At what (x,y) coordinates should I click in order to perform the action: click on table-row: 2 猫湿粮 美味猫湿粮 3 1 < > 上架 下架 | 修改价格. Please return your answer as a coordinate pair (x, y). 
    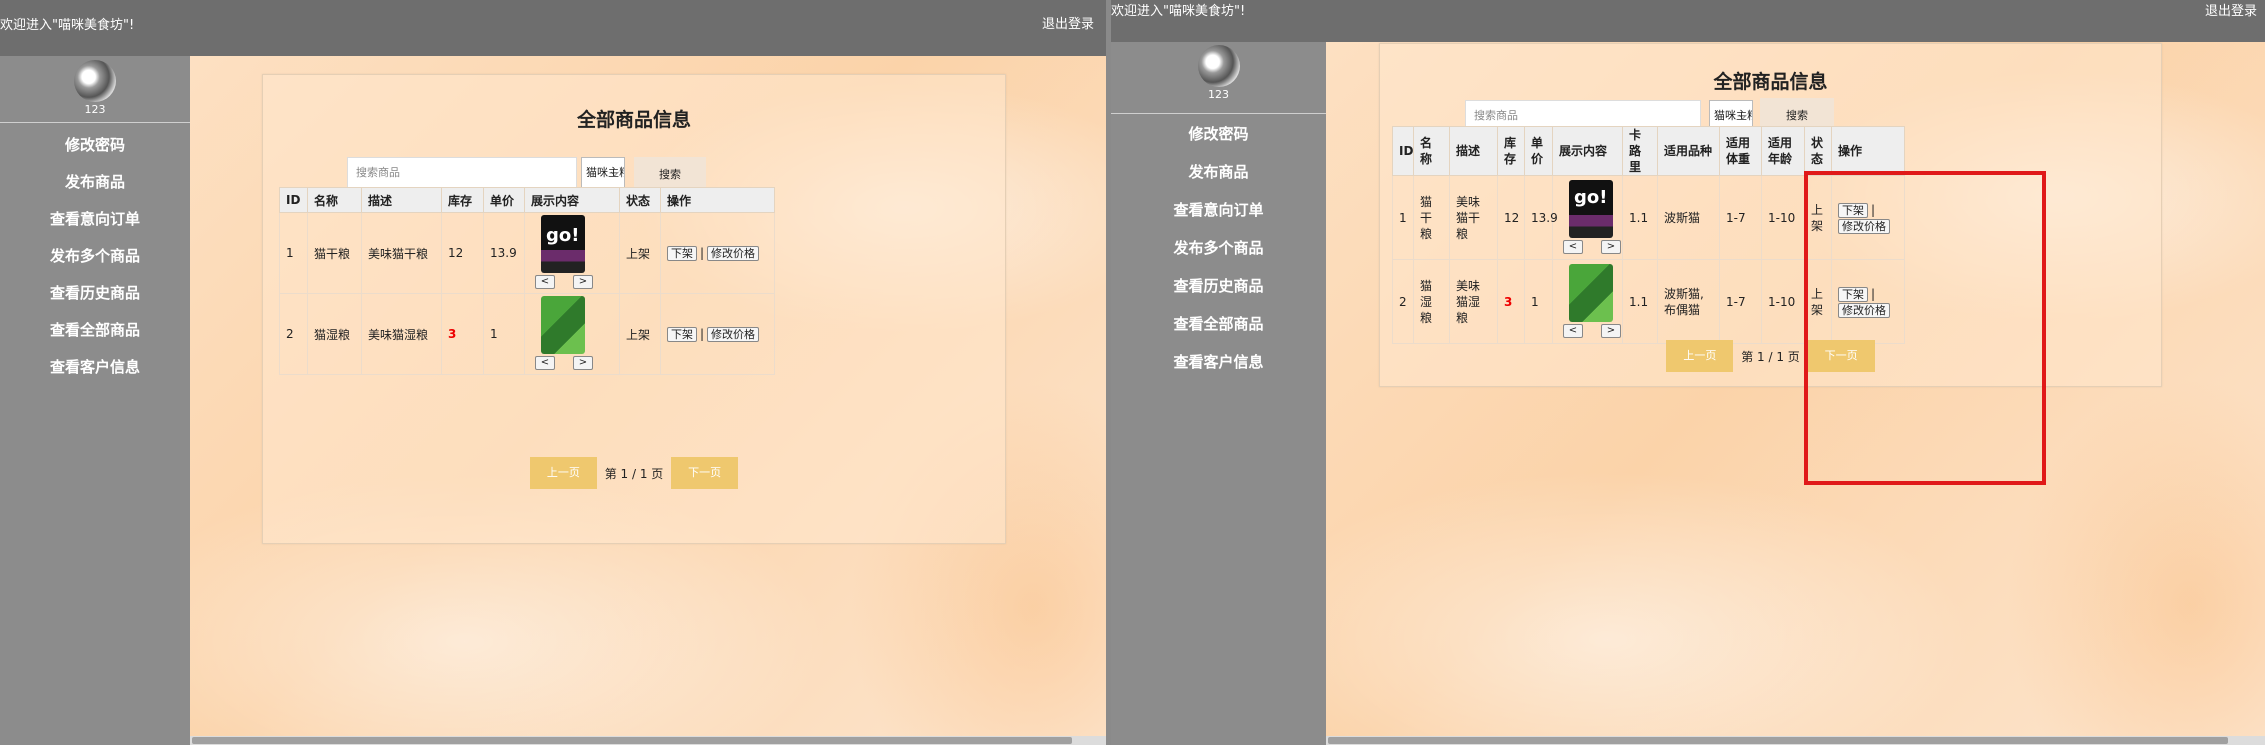
    Looking at the image, I should click on (527, 334).